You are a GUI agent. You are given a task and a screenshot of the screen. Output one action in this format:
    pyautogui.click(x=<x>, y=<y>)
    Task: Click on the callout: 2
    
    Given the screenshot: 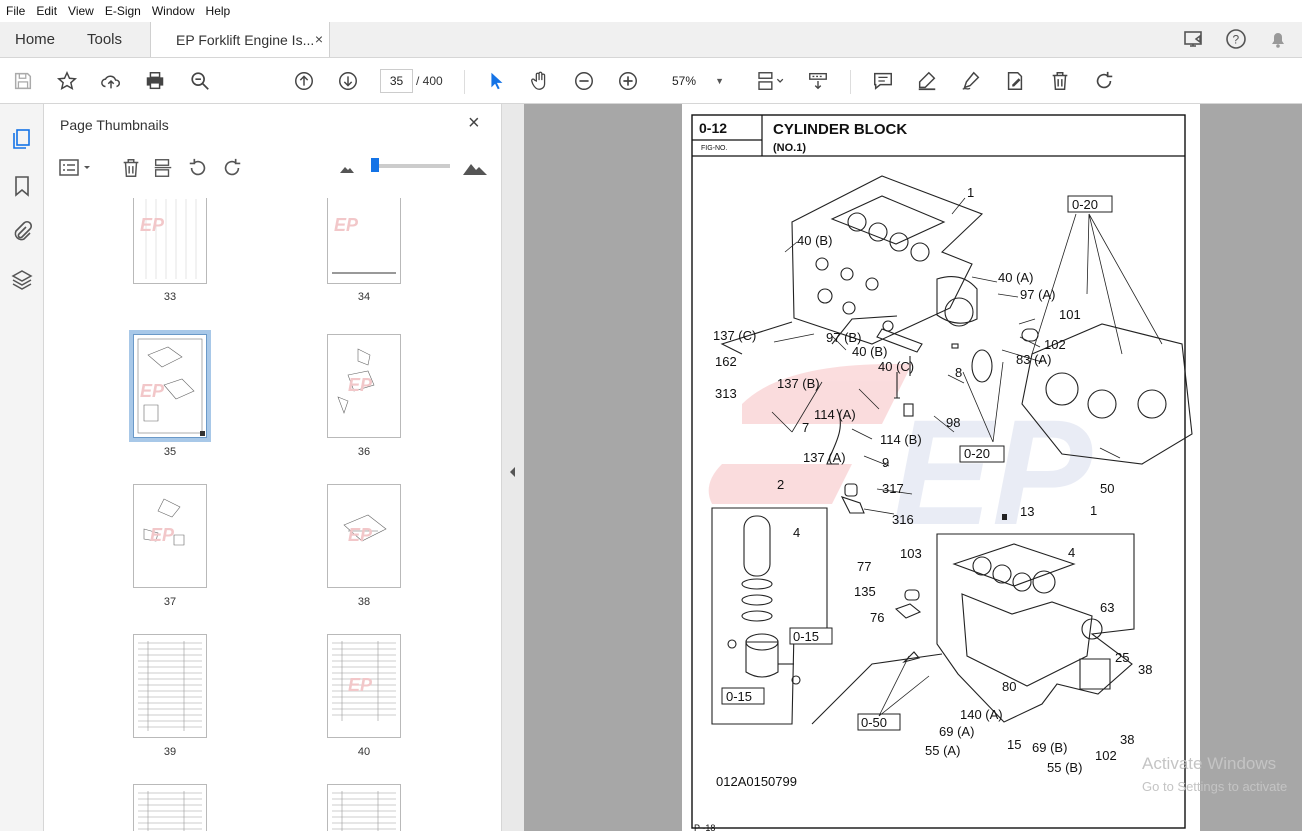 What is the action you would take?
    pyautogui.click(x=780, y=484)
    